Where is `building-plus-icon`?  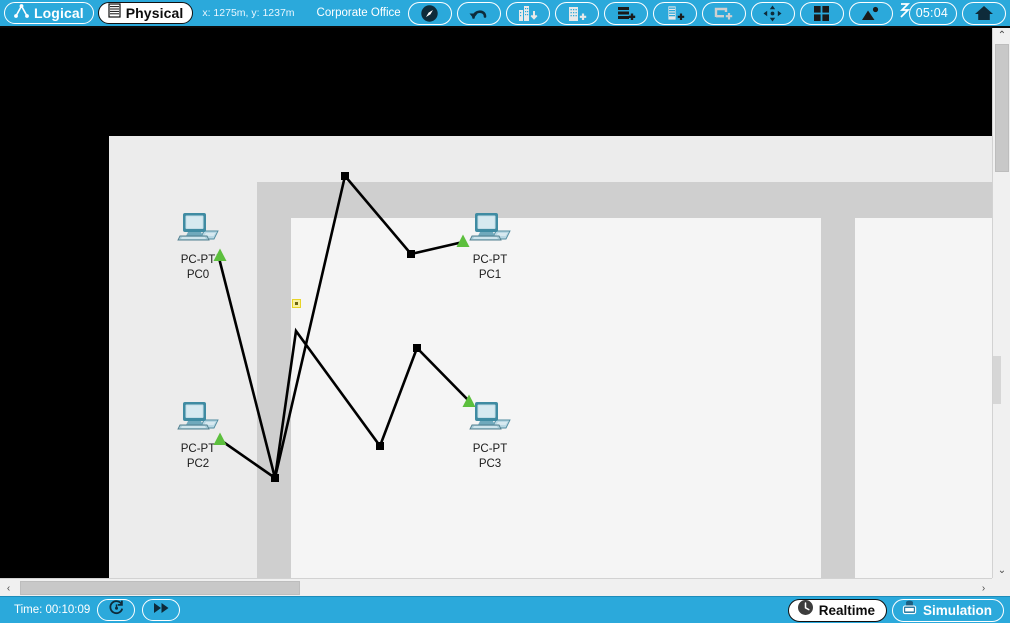
building-plus-icon is located at coordinates (577, 13).